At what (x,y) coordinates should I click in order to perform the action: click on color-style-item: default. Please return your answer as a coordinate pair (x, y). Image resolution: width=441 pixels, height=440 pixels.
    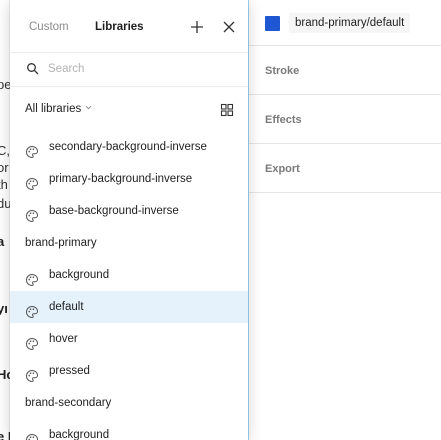
    Looking at the image, I should click on (129, 307).